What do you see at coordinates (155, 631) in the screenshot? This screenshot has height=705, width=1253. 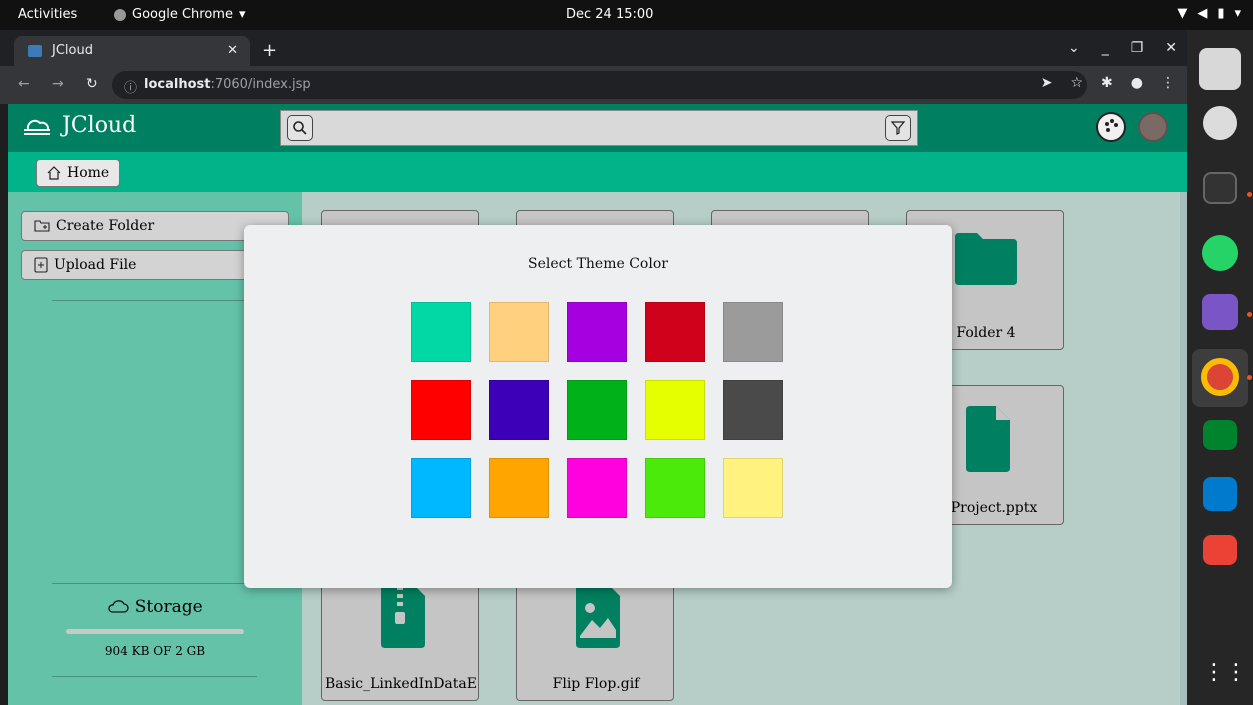 I see `storage-progress-bar` at bounding box center [155, 631].